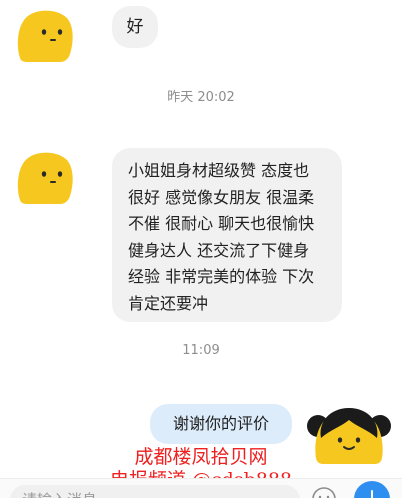 The height and width of the screenshot is (498, 402). What do you see at coordinates (372, 489) in the screenshot?
I see `plus-icon` at bounding box center [372, 489].